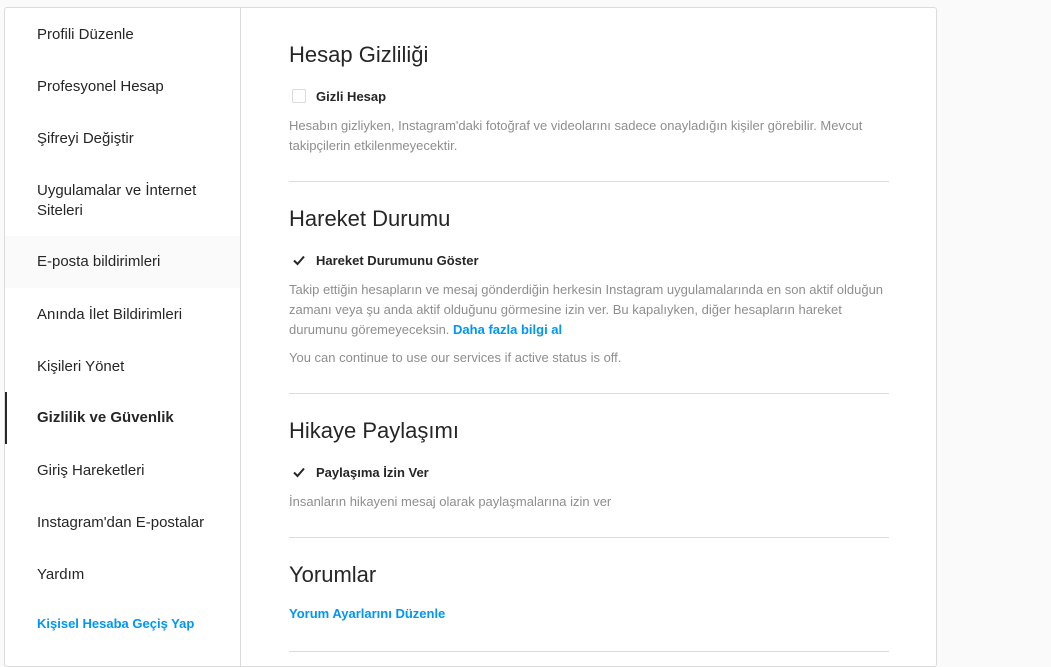 The height and width of the screenshot is (667, 1051). I want to click on section-title: Hikaye Paylaşımı, so click(374, 430).